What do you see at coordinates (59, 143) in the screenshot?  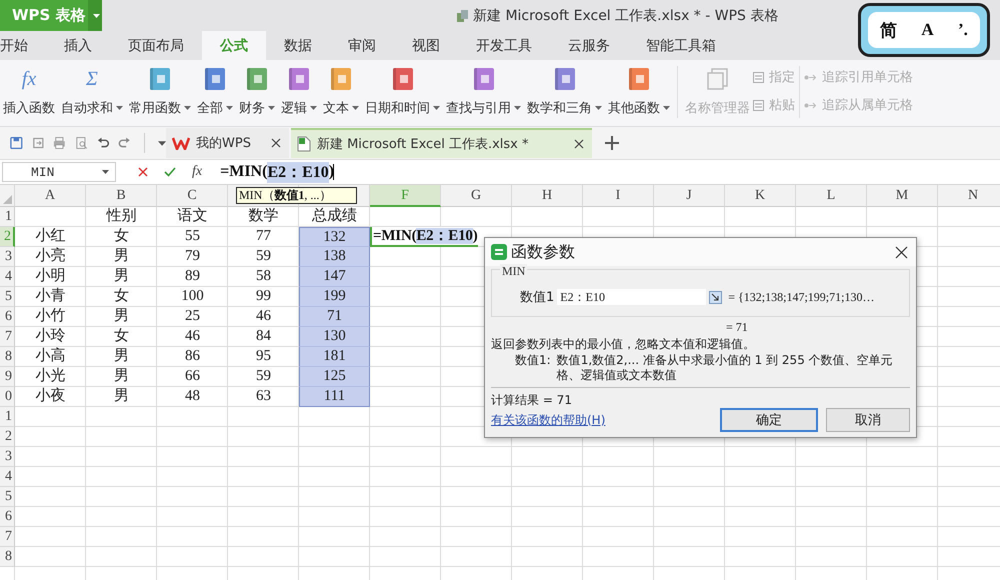 I see `print-icon` at bounding box center [59, 143].